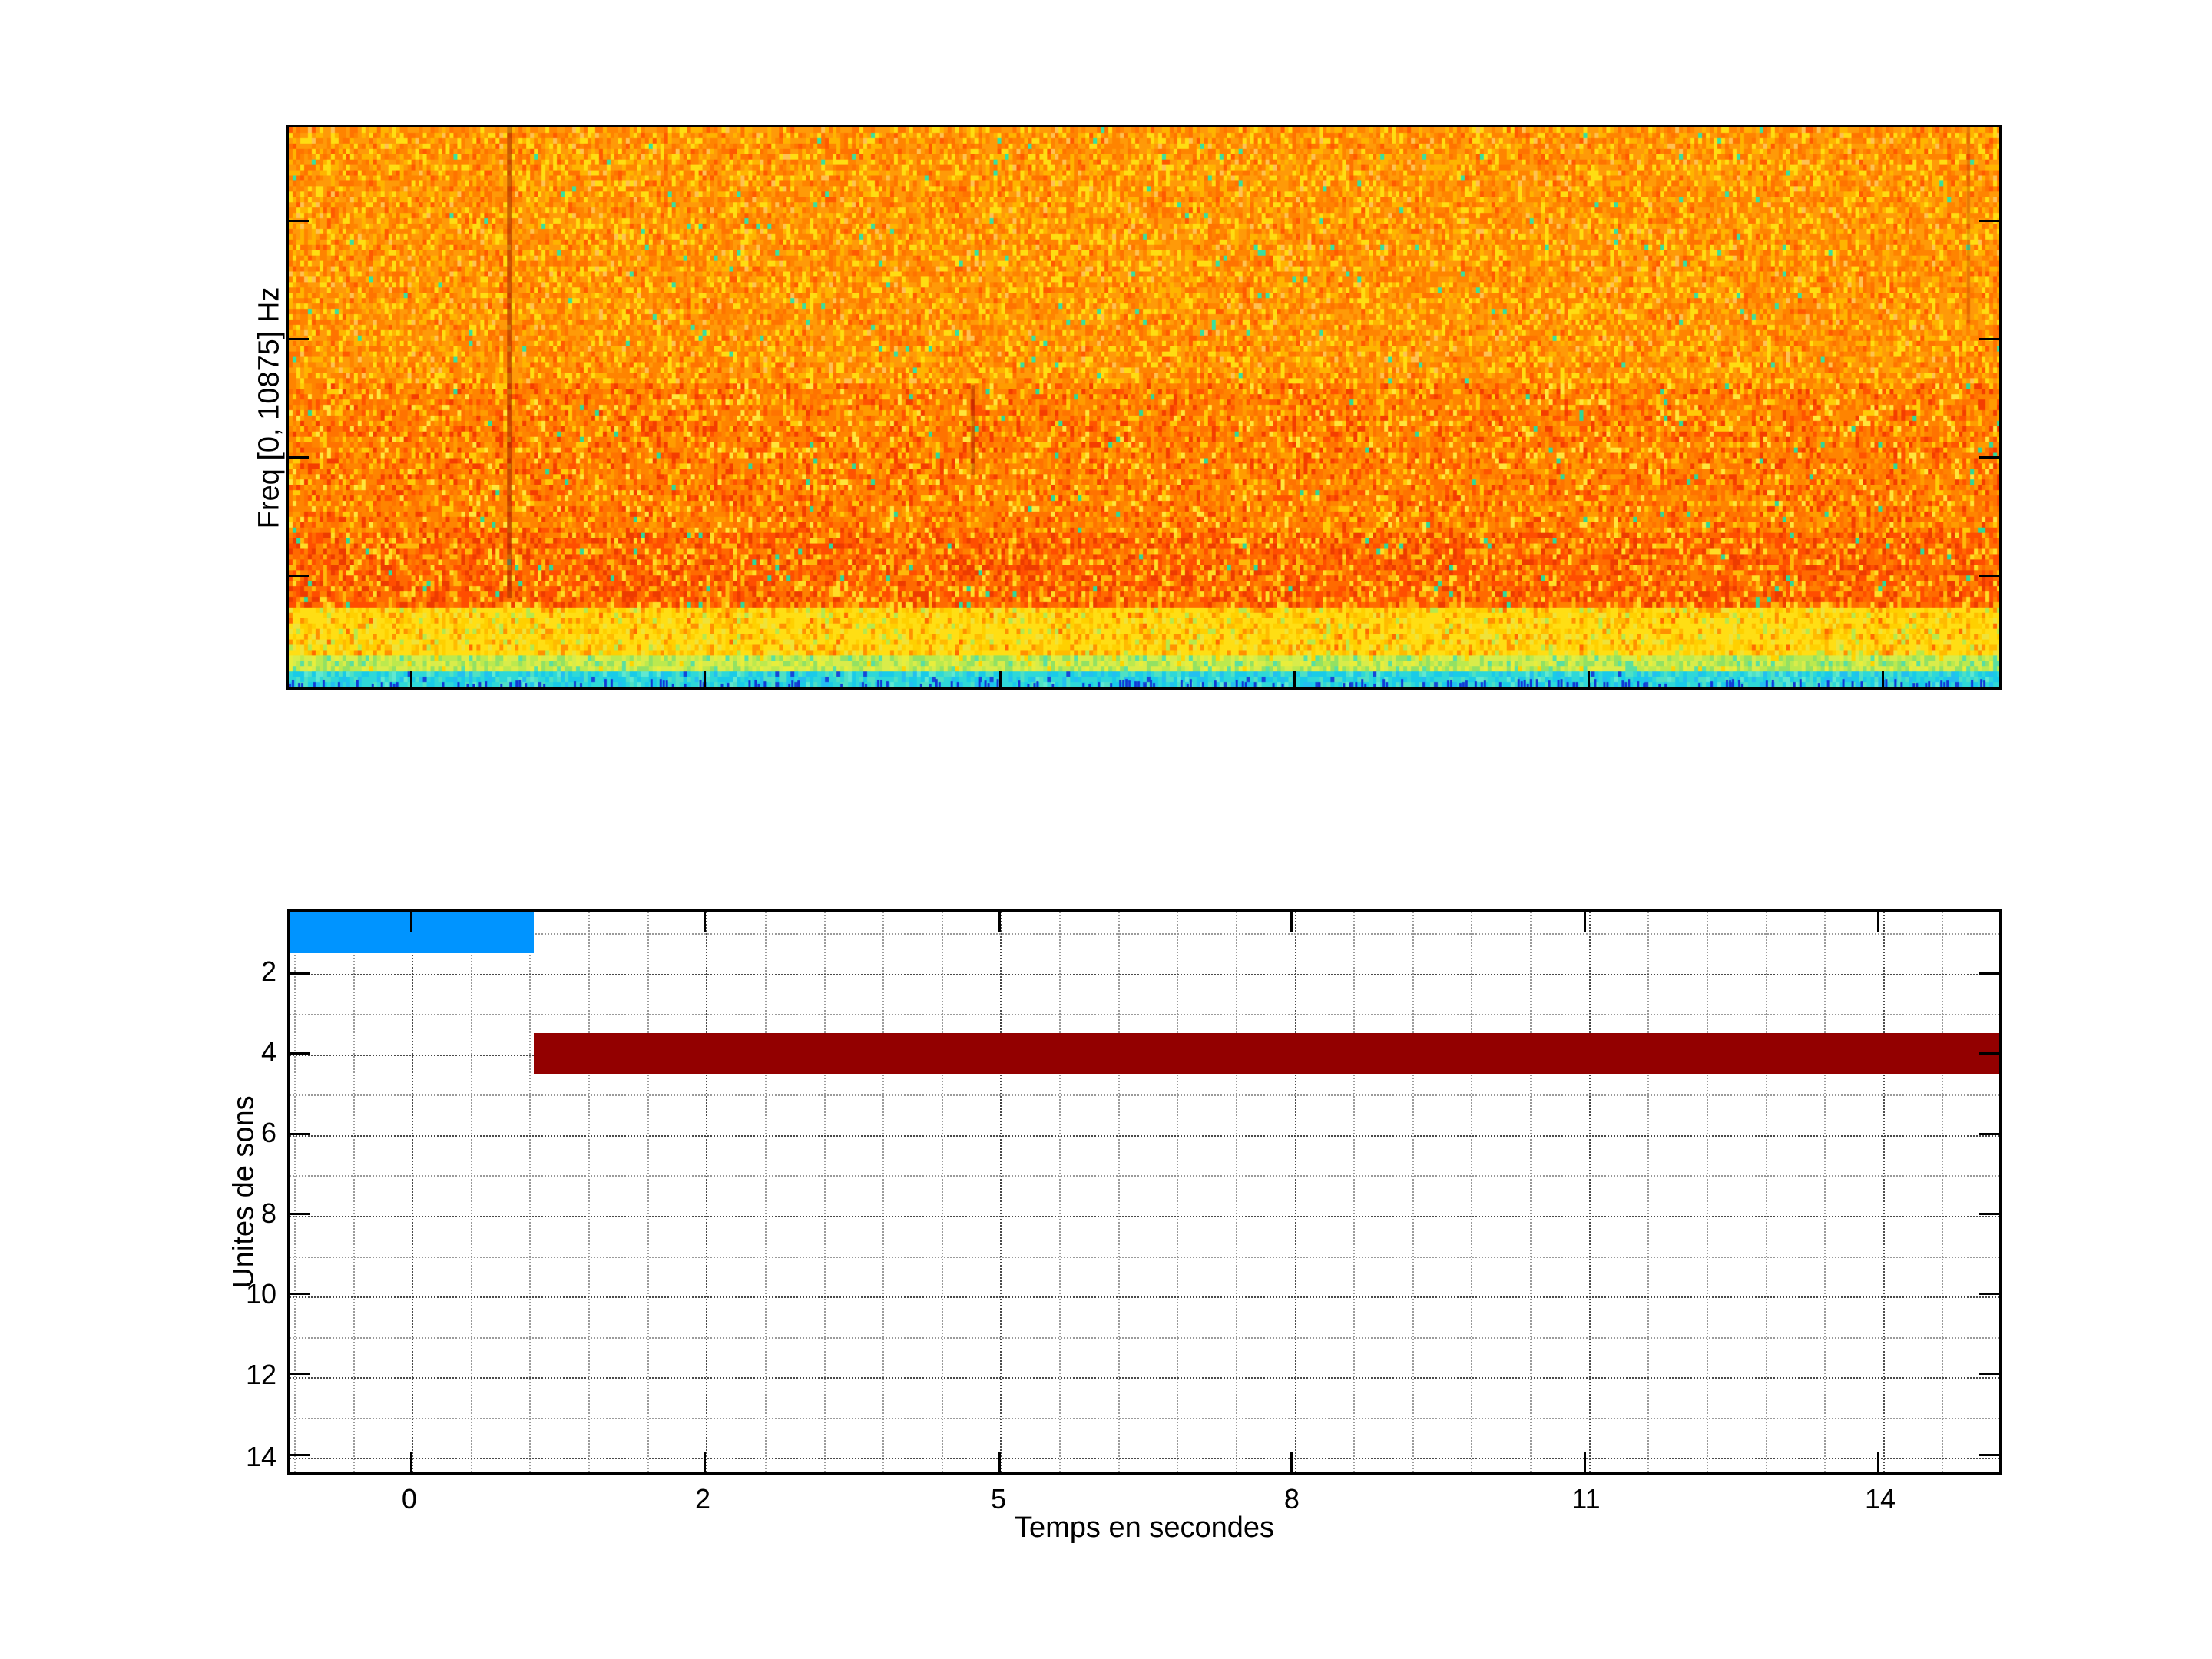 The width and height of the screenshot is (2212, 1659). I want to click on y-tick-label: 10, so click(260, 1293).